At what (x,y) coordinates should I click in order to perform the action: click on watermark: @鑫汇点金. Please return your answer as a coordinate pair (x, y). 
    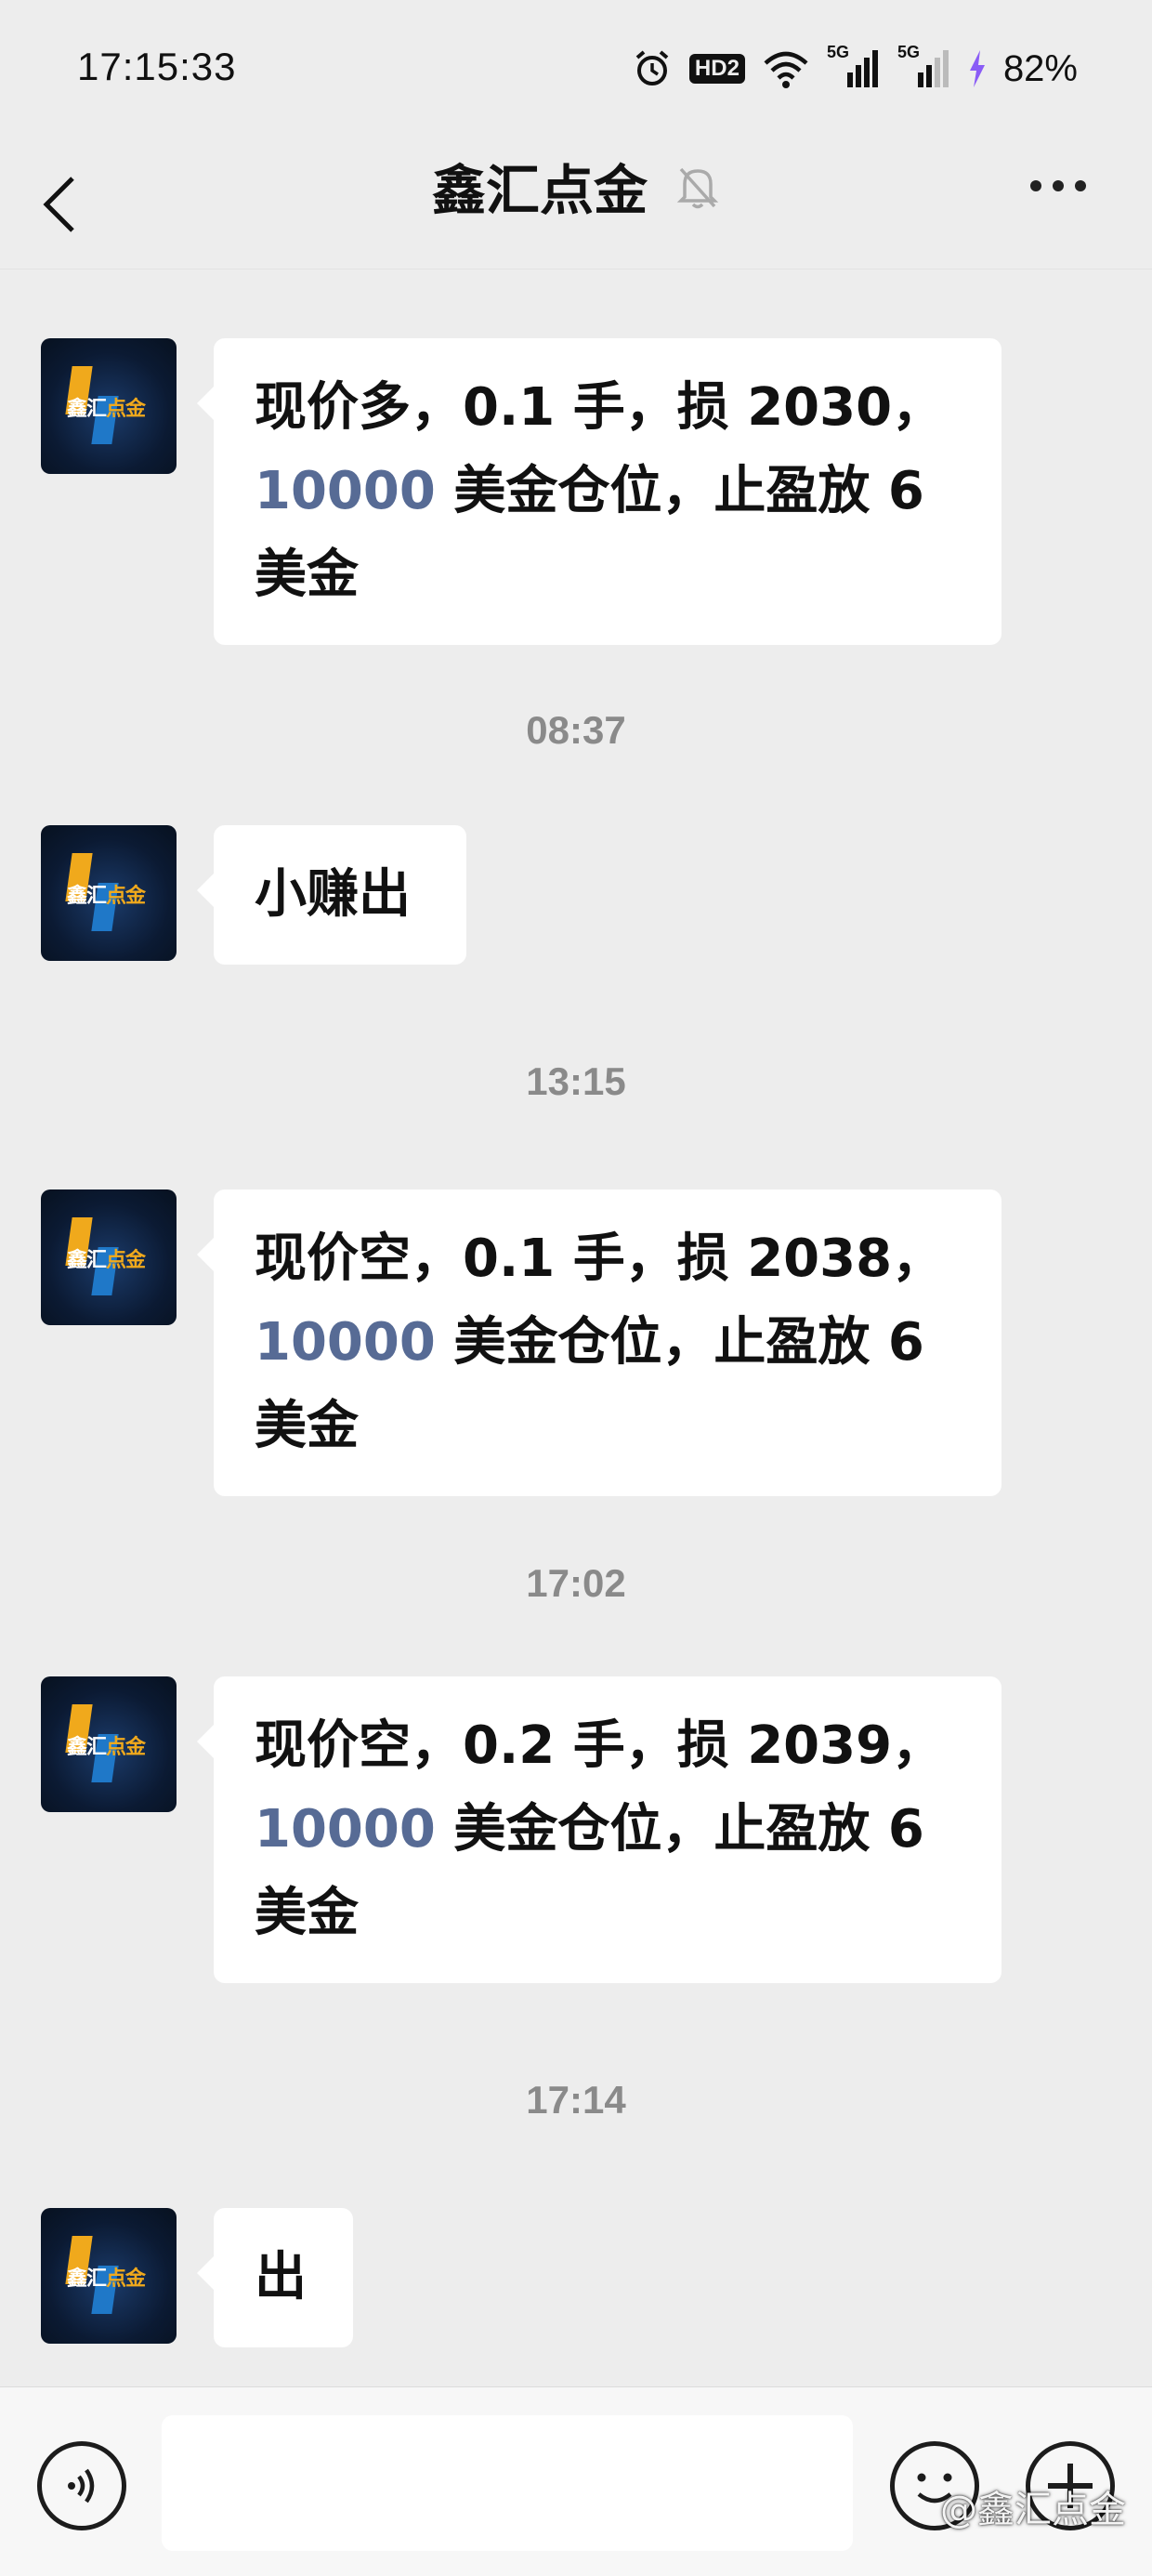
    Looking at the image, I should click on (1033, 2510).